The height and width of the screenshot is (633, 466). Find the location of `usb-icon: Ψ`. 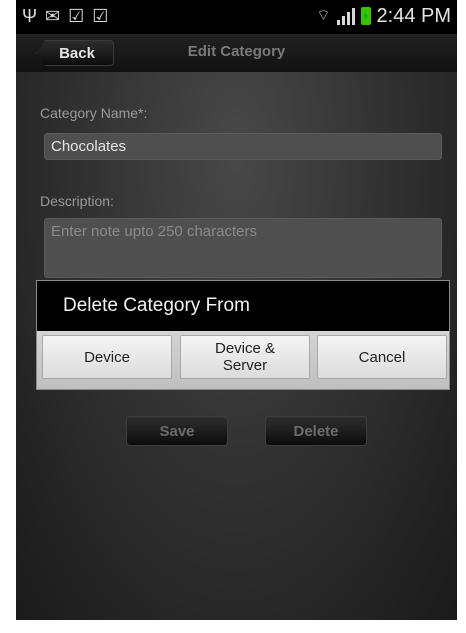

usb-icon: Ψ is located at coordinates (30, 16).